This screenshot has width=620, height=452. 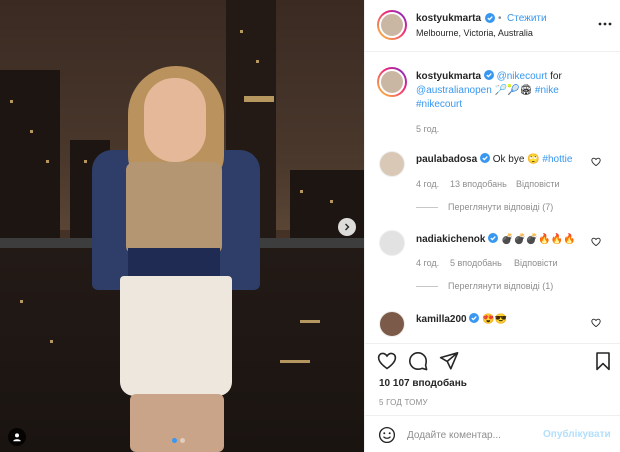 I want to click on author-avatar, so click(x=392, y=25).